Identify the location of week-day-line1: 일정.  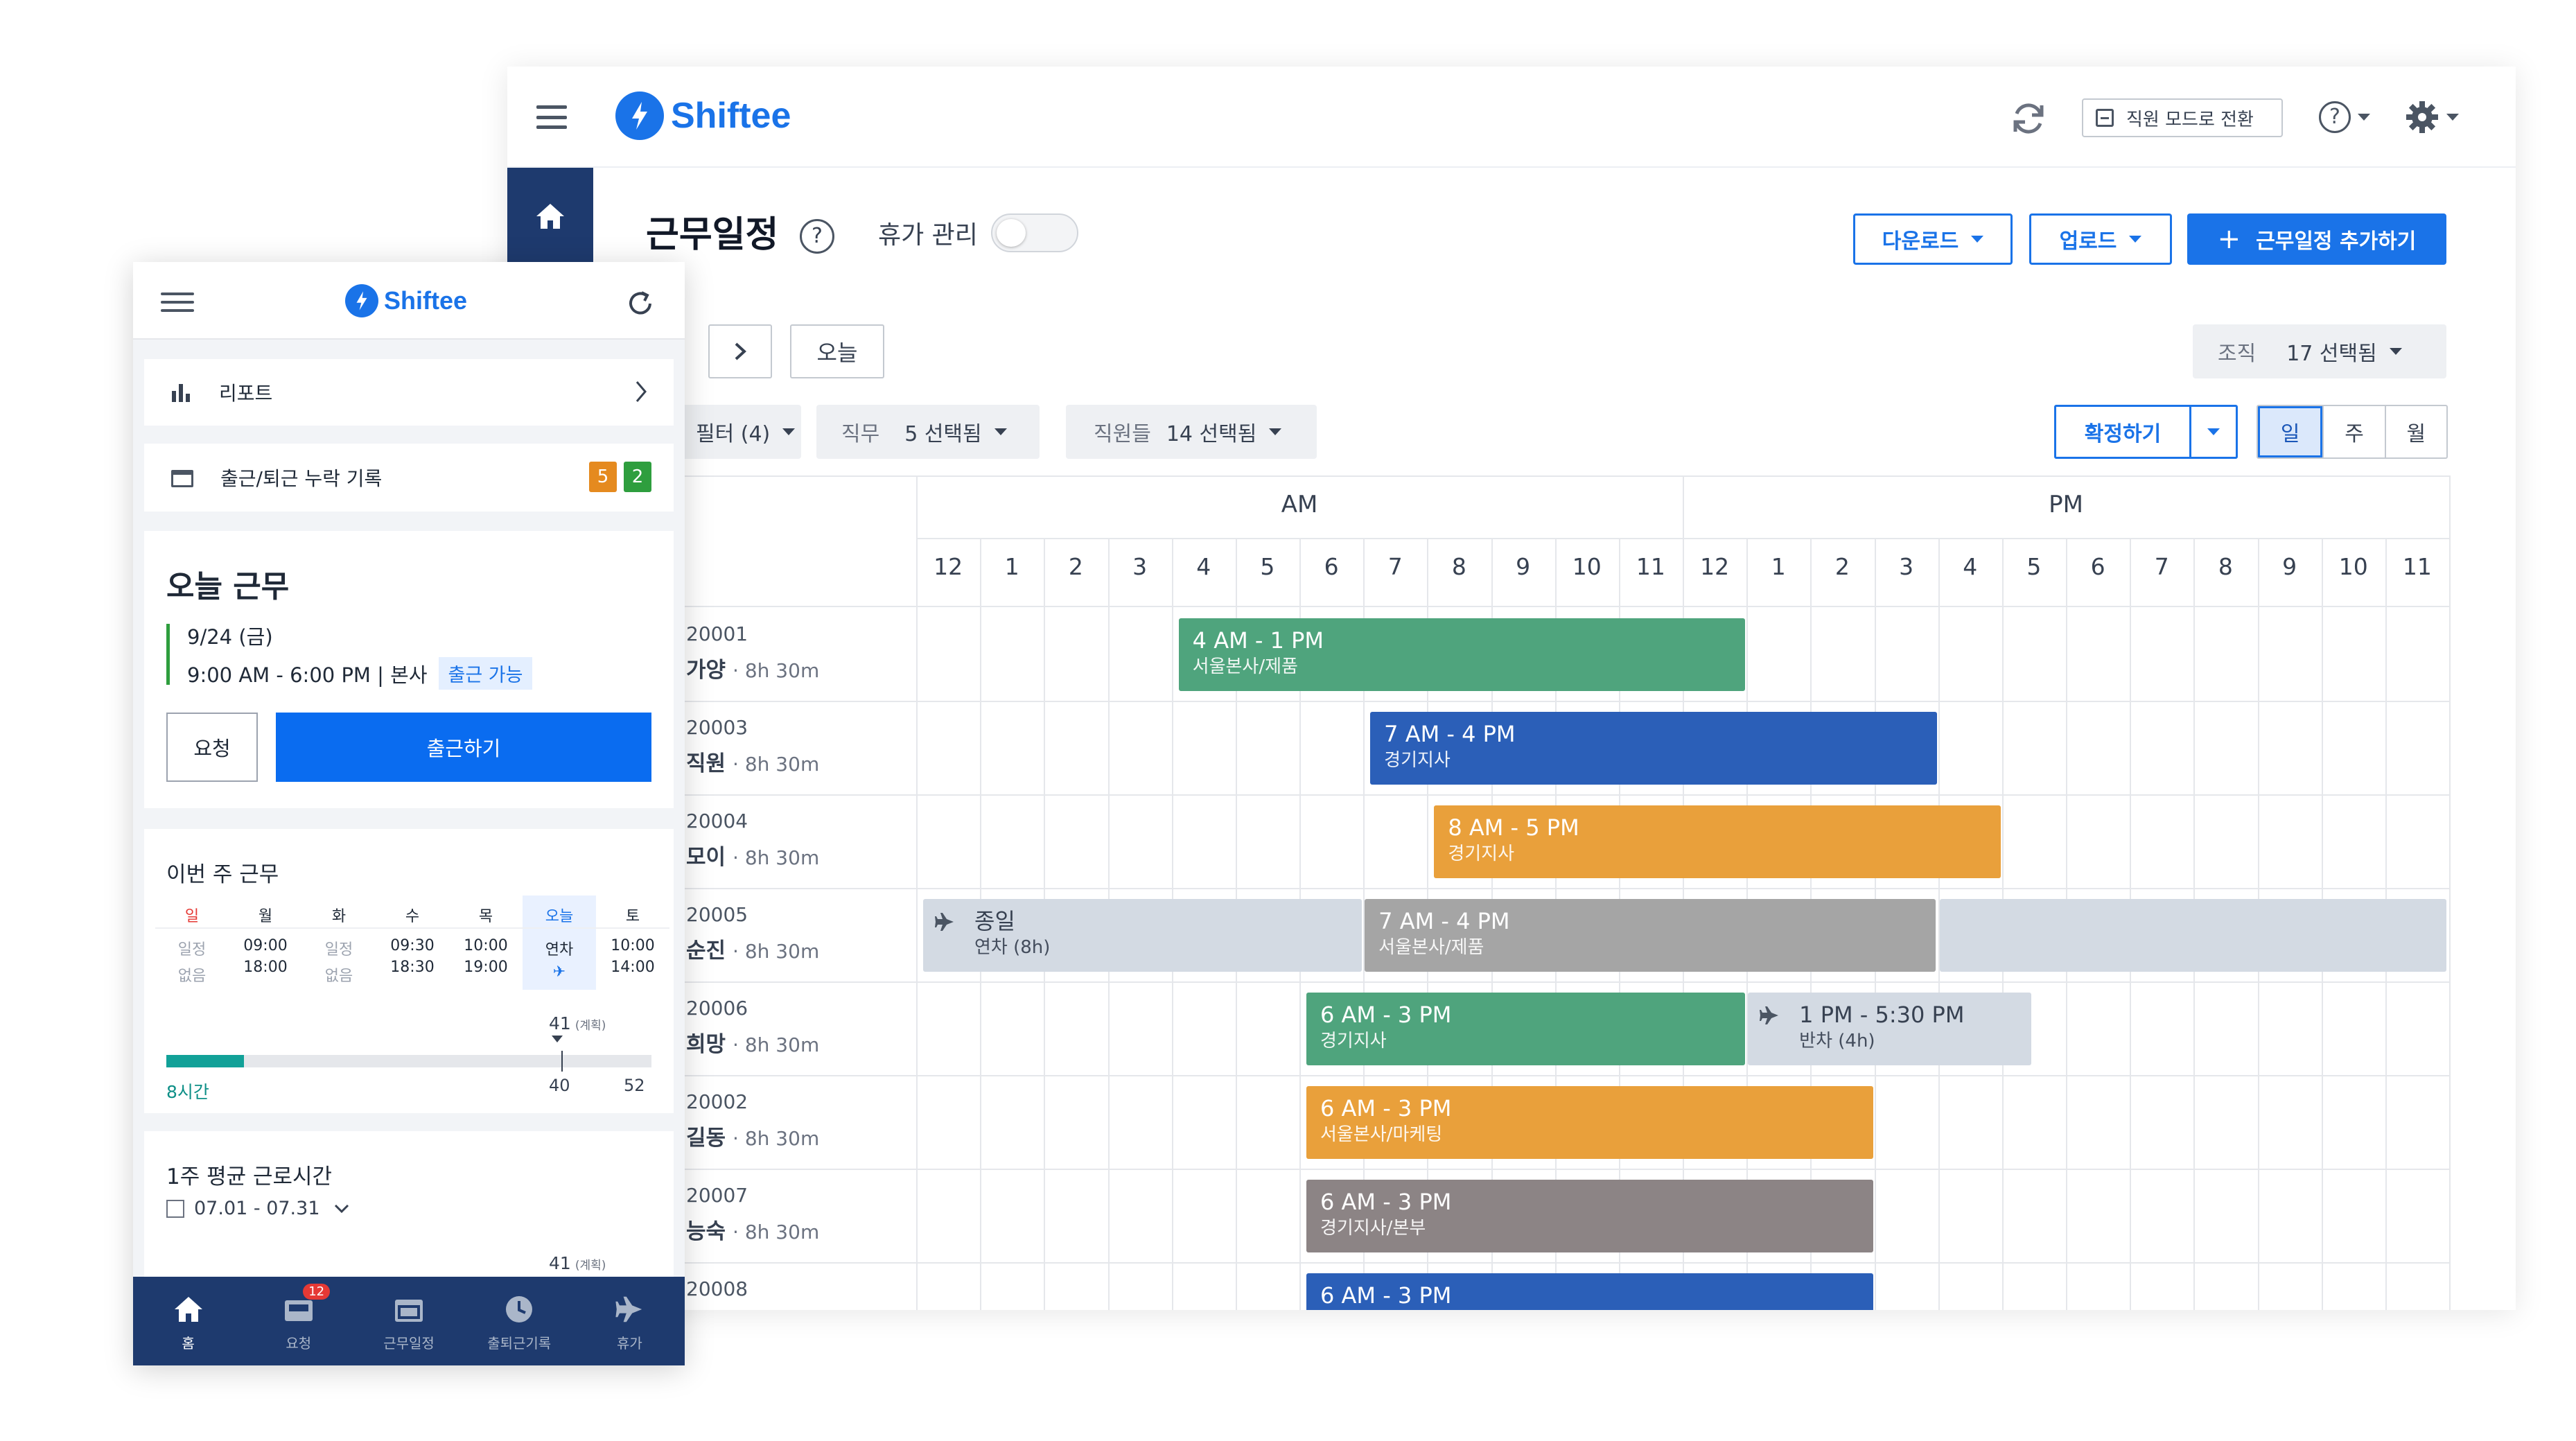
(338, 950).